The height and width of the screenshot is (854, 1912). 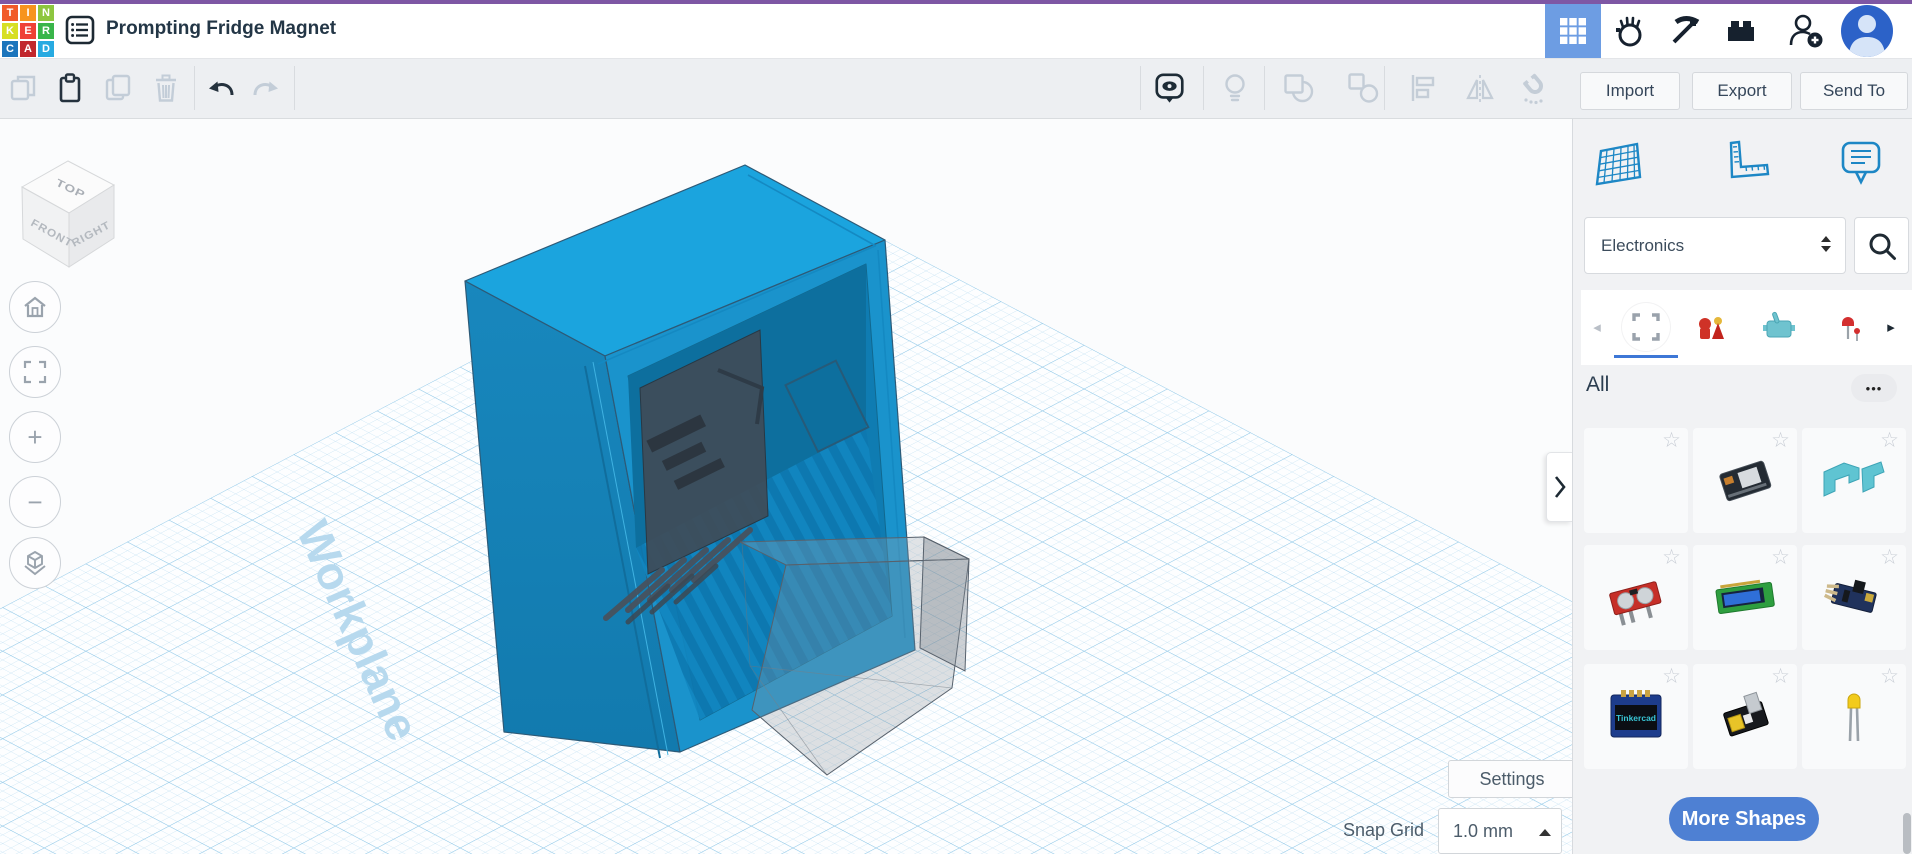 What do you see at coordinates (1510, 779) in the screenshot?
I see `settings-button: Settings` at bounding box center [1510, 779].